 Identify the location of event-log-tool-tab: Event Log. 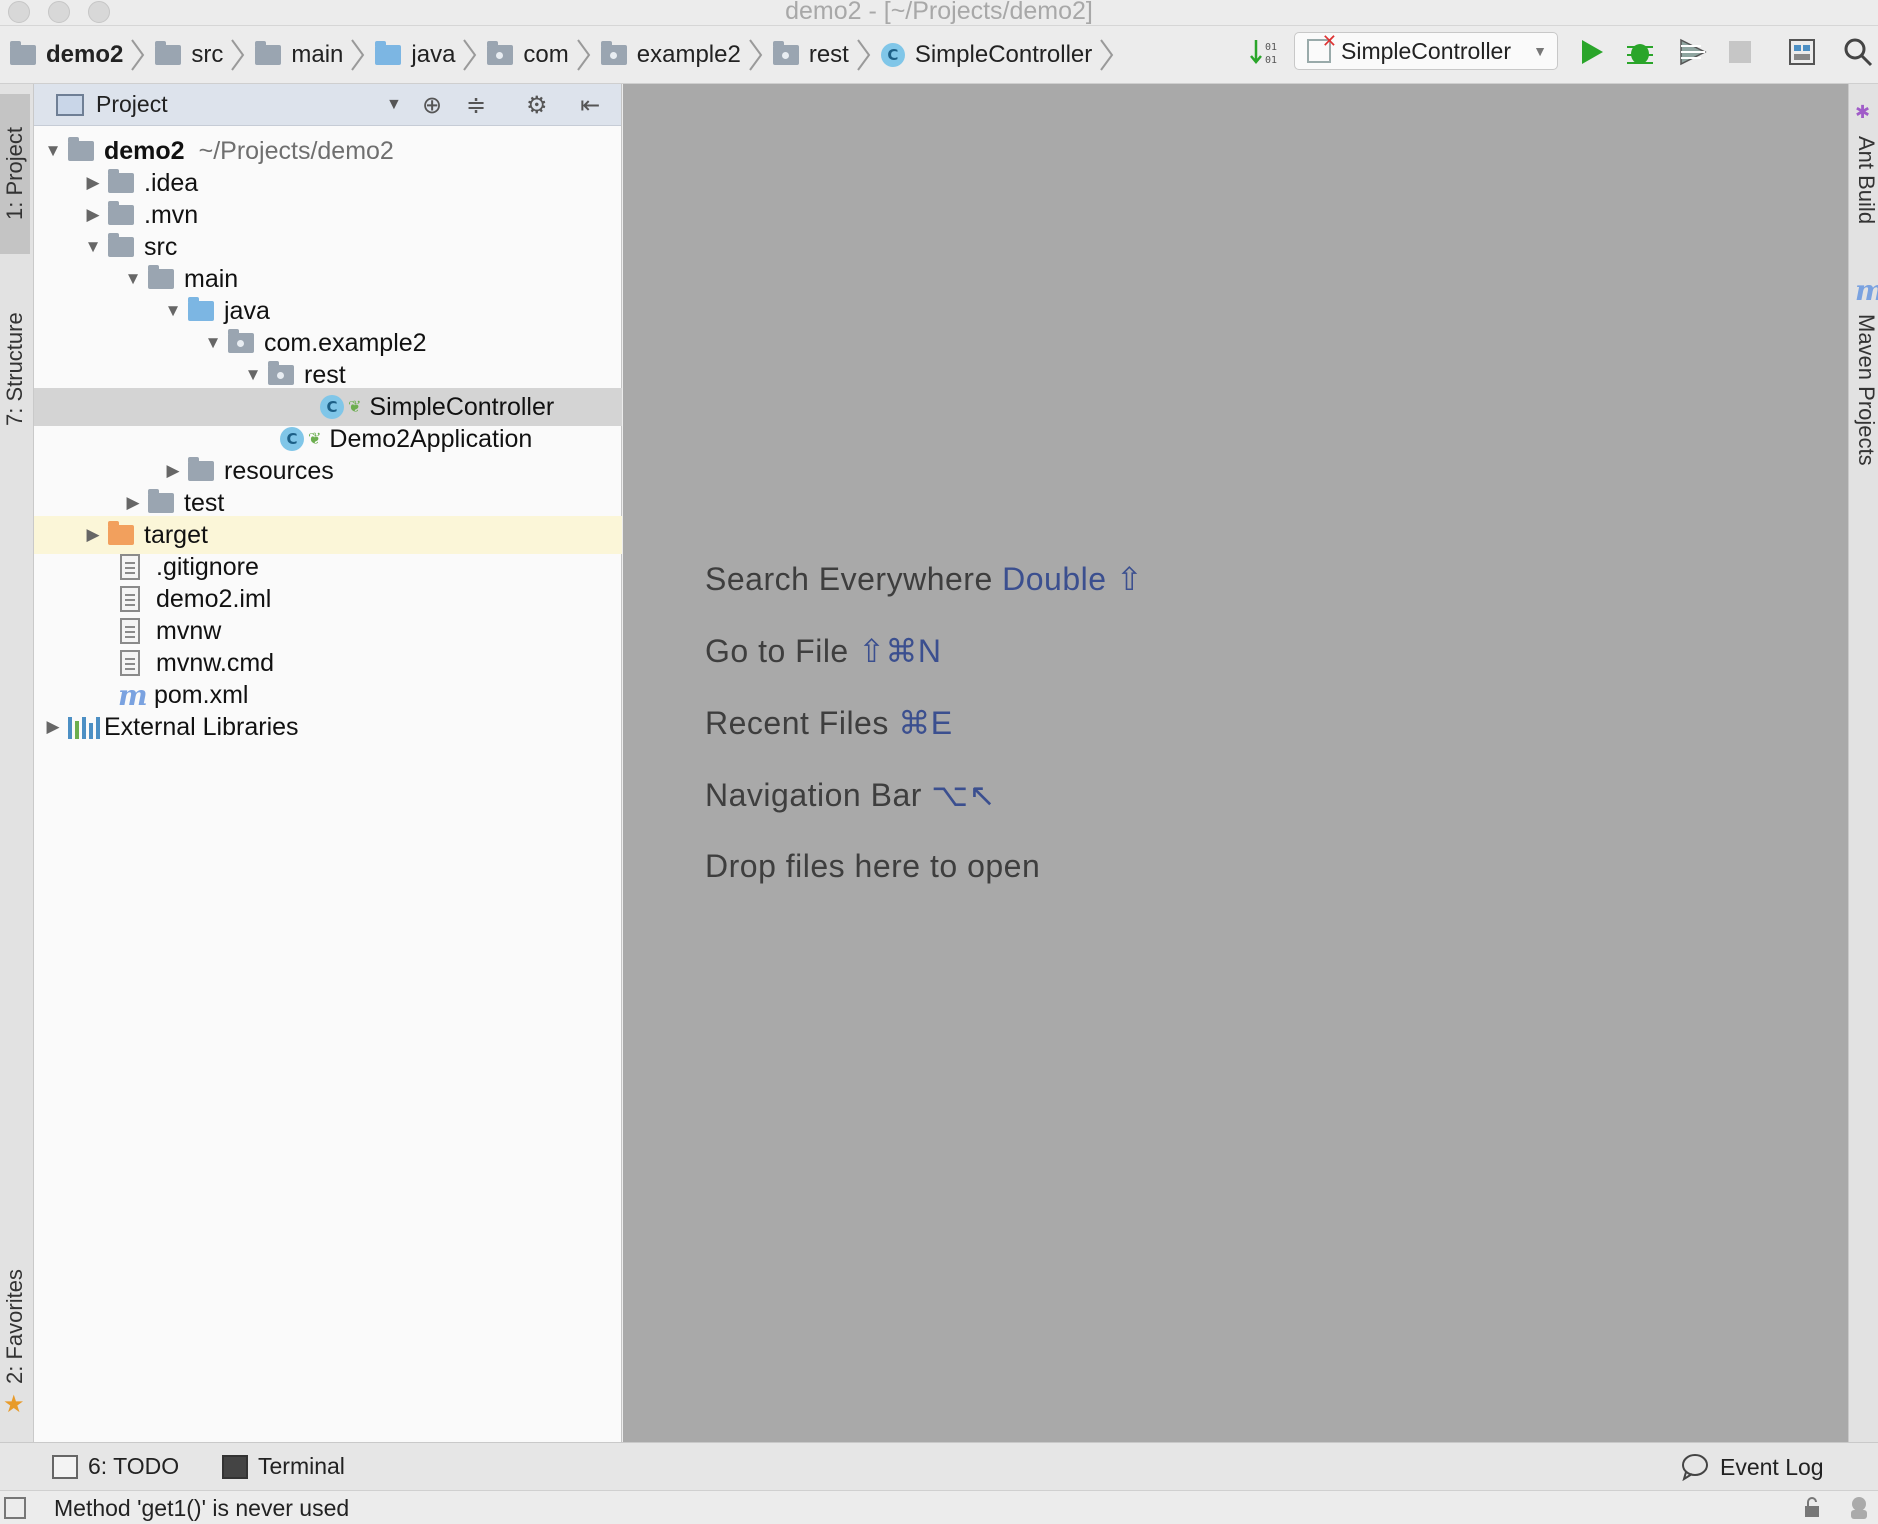
(1752, 1467).